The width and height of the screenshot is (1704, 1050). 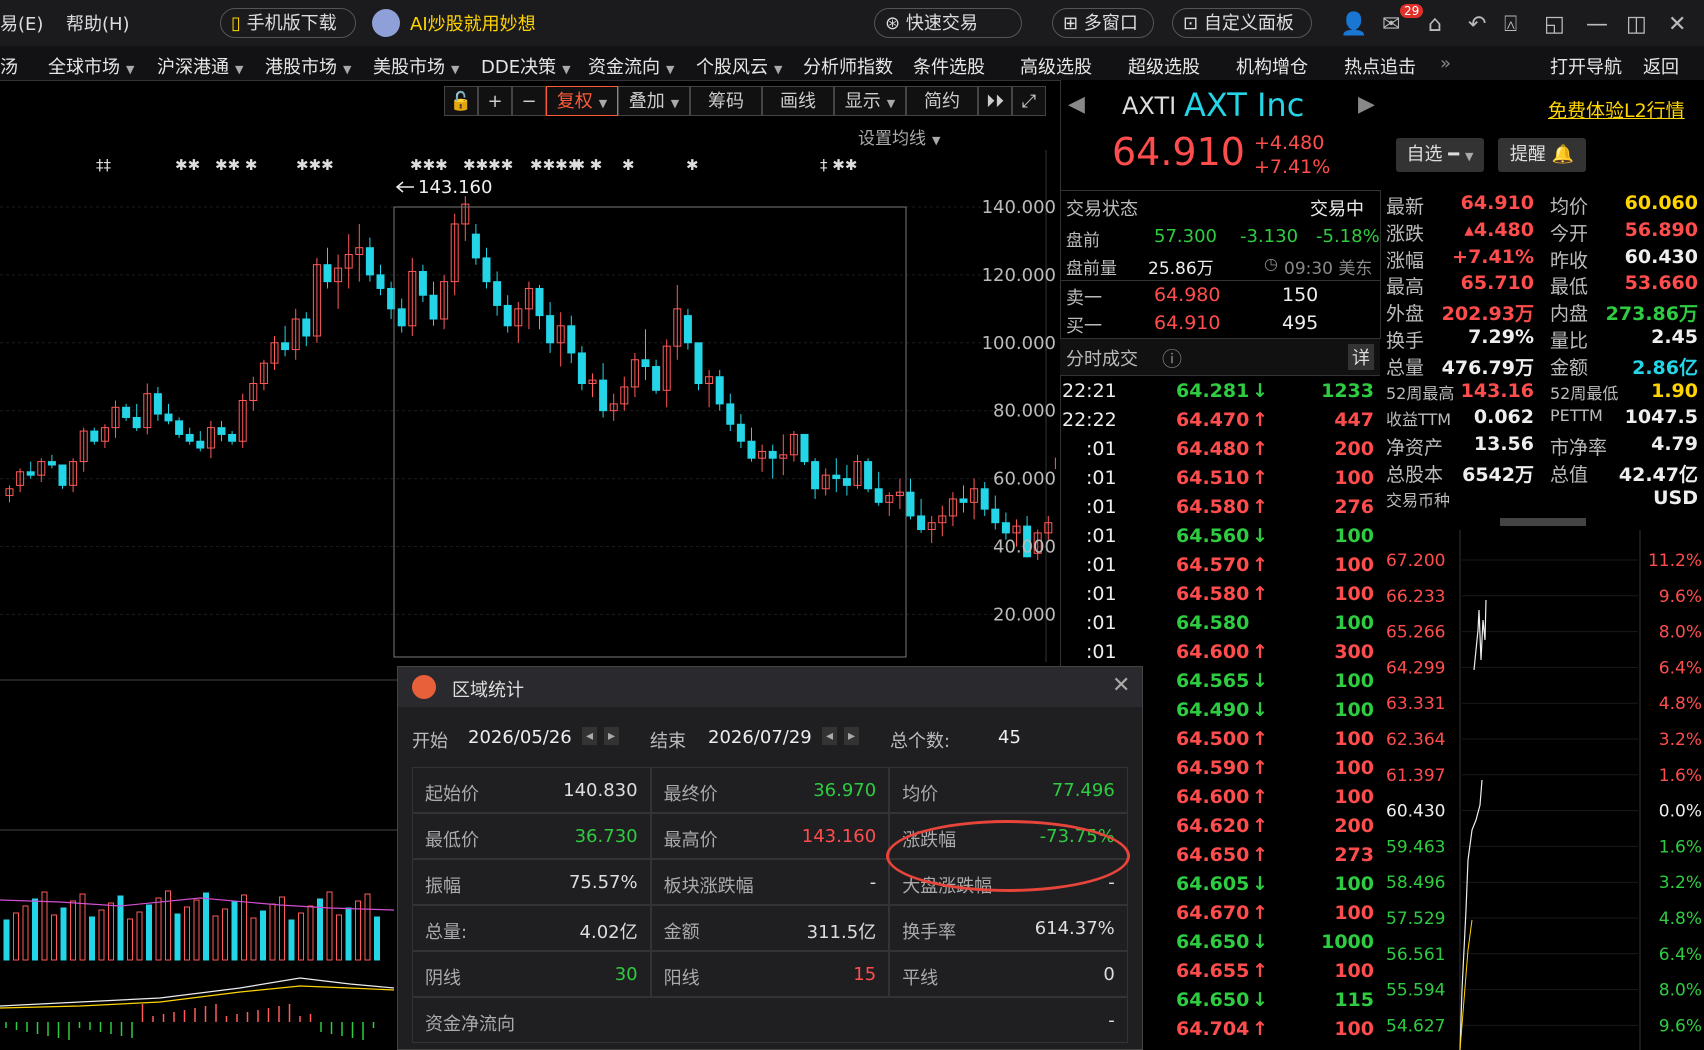 What do you see at coordinates (507, 315) in the screenshot?
I see `candle-body` at bounding box center [507, 315].